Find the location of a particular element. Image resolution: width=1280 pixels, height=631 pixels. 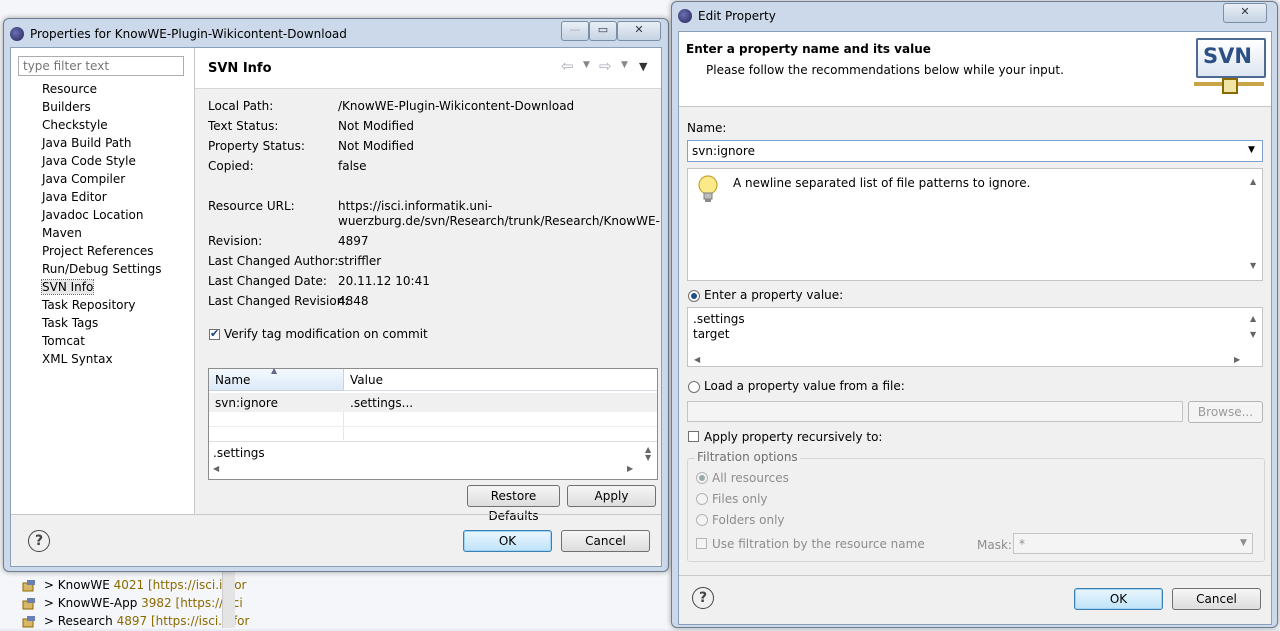

tree-item-research: > Research 4897 [https://isci.infor is located at coordinates (135, 621).